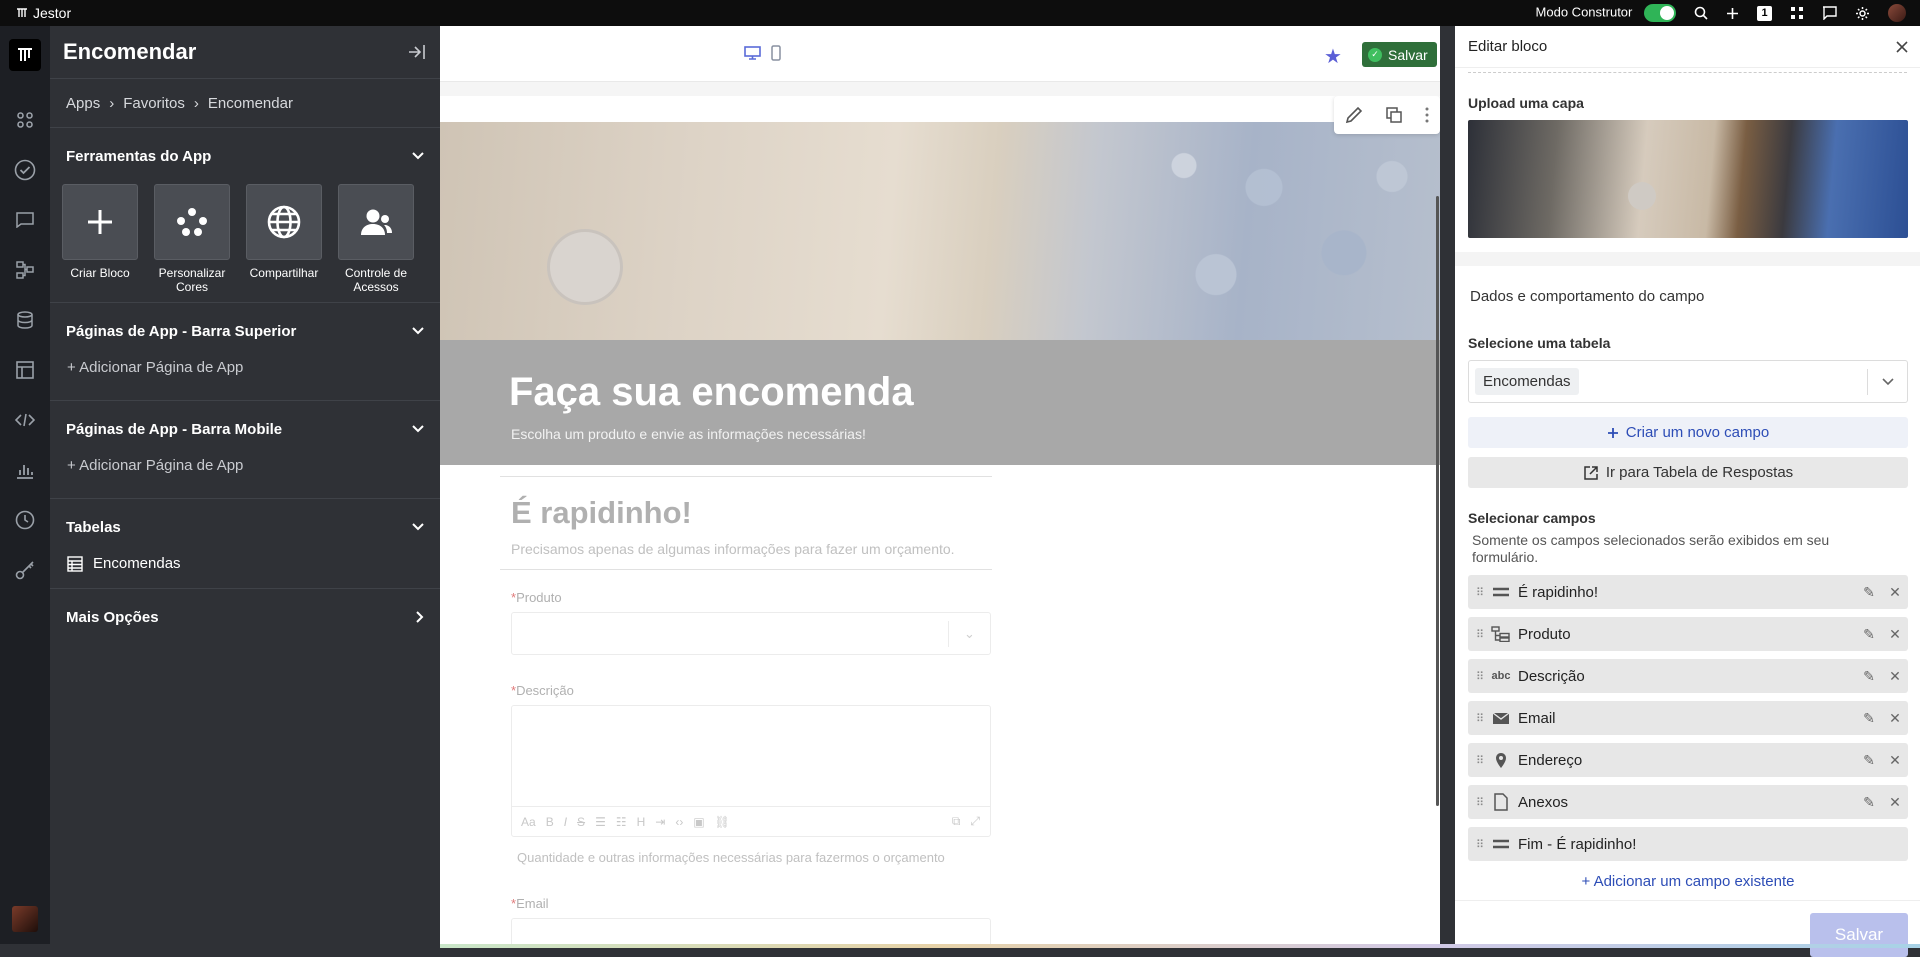 Image resolution: width=1920 pixels, height=957 pixels. What do you see at coordinates (25, 570) in the screenshot?
I see `key-icon` at bounding box center [25, 570].